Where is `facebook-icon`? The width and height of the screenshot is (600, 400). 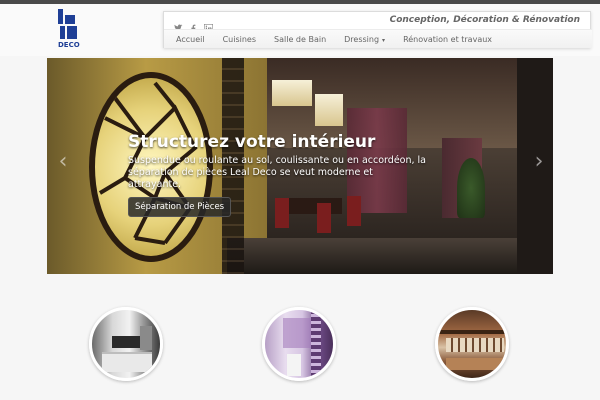
facebook-icon is located at coordinates (193, 25).